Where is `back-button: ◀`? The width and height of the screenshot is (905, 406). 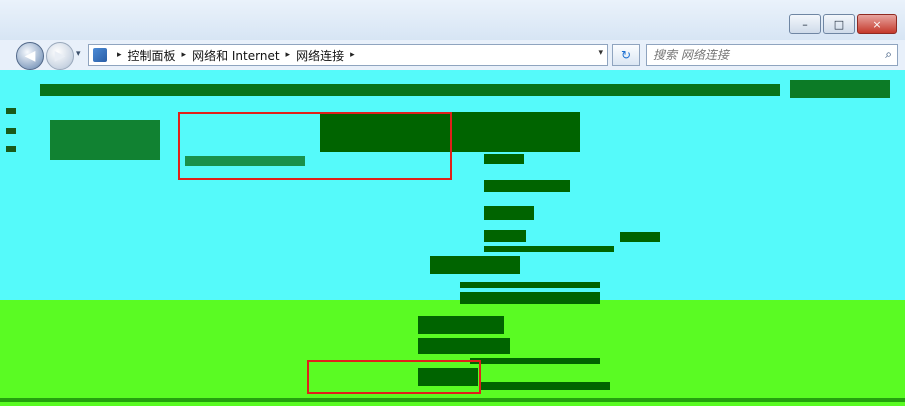 back-button: ◀ is located at coordinates (30, 56).